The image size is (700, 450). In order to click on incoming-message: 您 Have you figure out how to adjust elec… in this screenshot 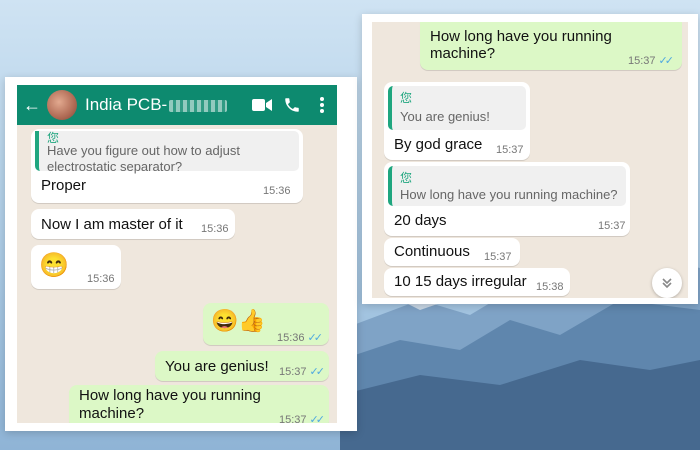, I will do `click(167, 166)`.